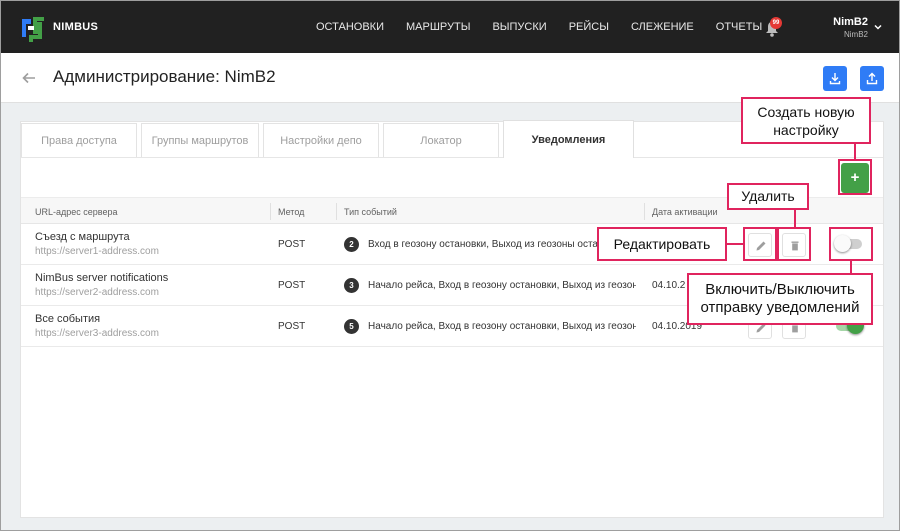 Image resolution: width=900 pixels, height=531 pixels. What do you see at coordinates (370, 212) in the screenshot?
I see `header-events: Тип событий` at bounding box center [370, 212].